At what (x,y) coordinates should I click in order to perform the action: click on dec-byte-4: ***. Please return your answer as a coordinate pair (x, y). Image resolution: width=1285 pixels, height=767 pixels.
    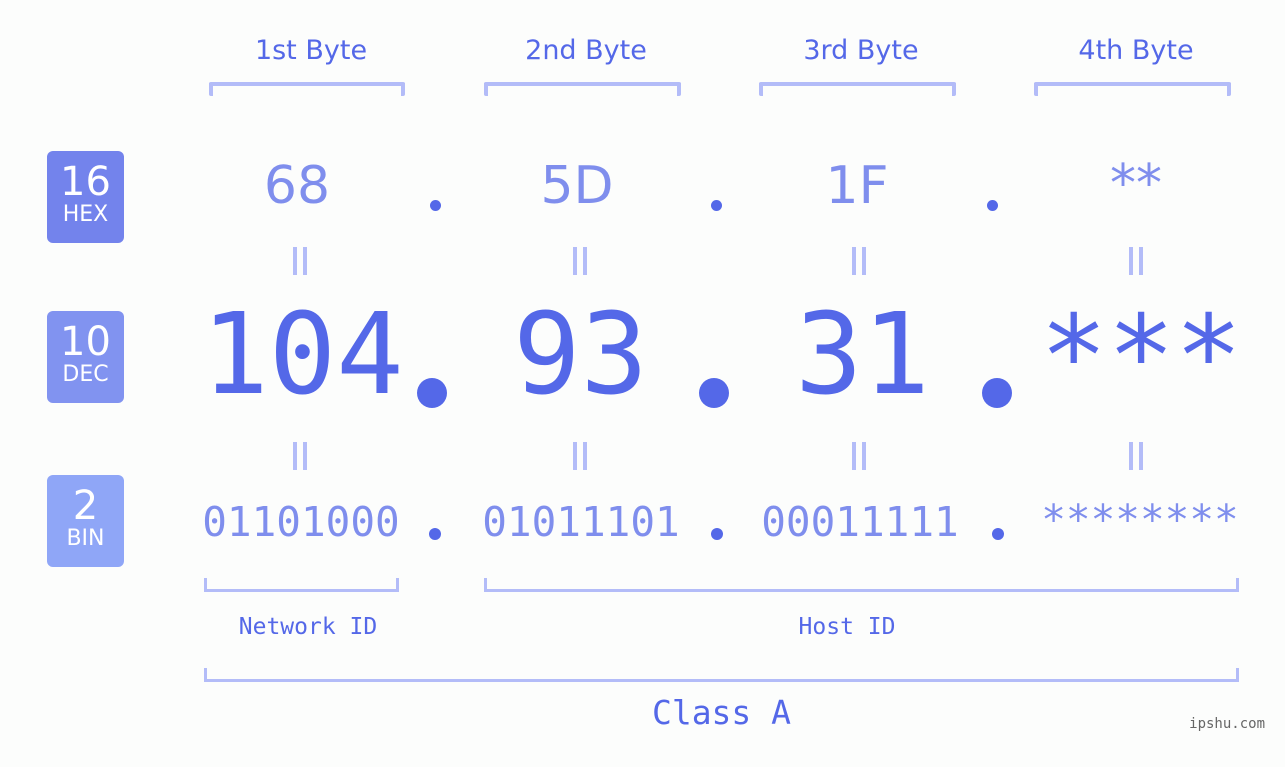
    Looking at the image, I should click on (1141, 357).